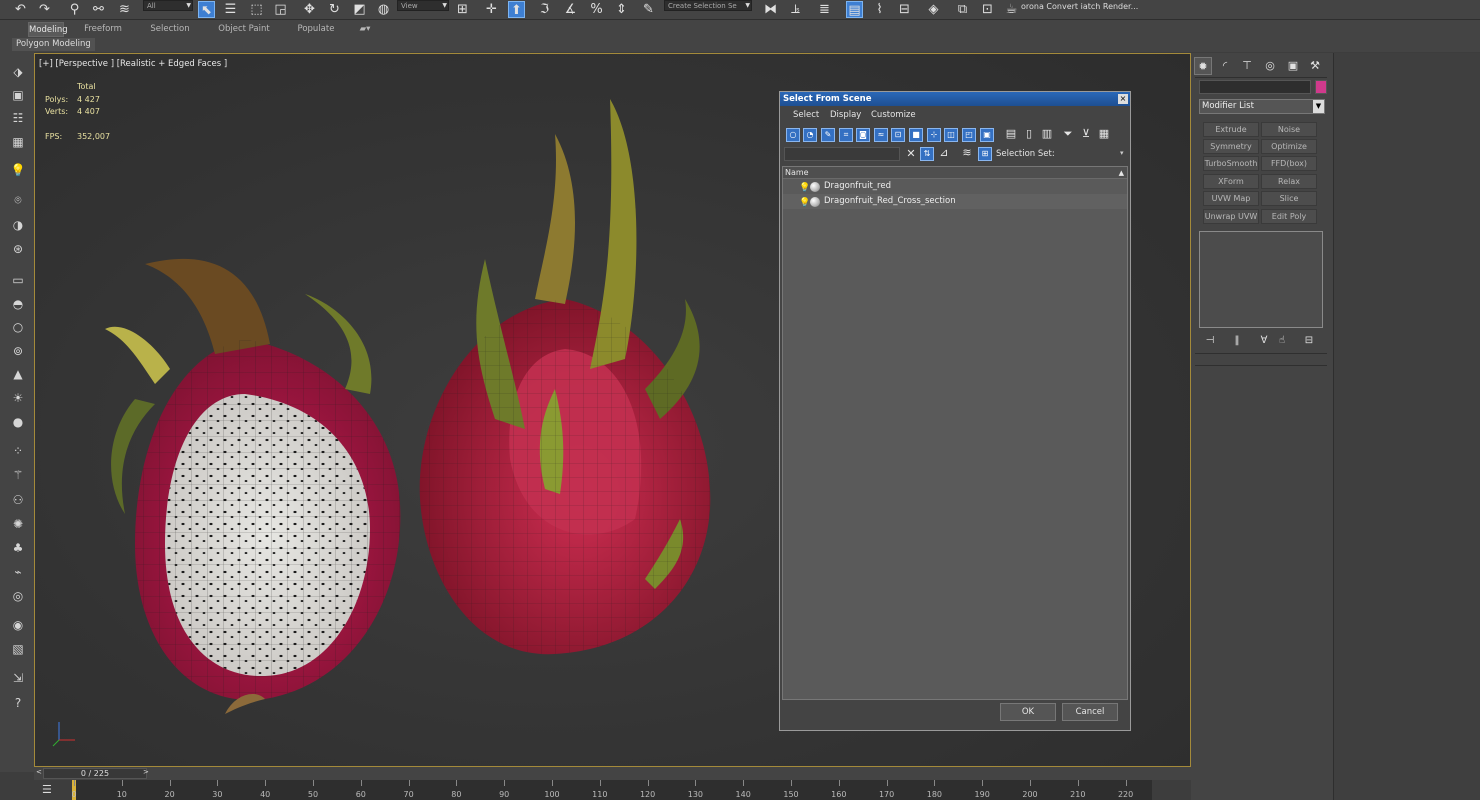  Describe the element at coordinates (1289, 198) in the screenshot. I see `slice-button: Slice` at that location.